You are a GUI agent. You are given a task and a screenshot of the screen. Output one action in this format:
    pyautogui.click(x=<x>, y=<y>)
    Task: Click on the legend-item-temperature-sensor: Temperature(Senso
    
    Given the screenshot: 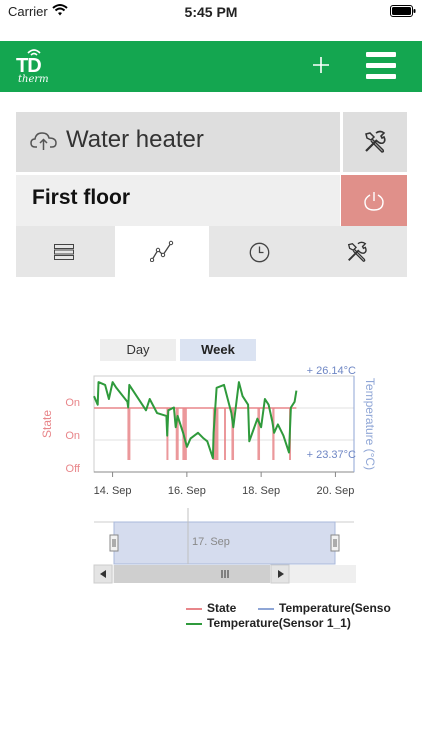 What is the action you would take?
    pyautogui.click(x=324, y=608)
    